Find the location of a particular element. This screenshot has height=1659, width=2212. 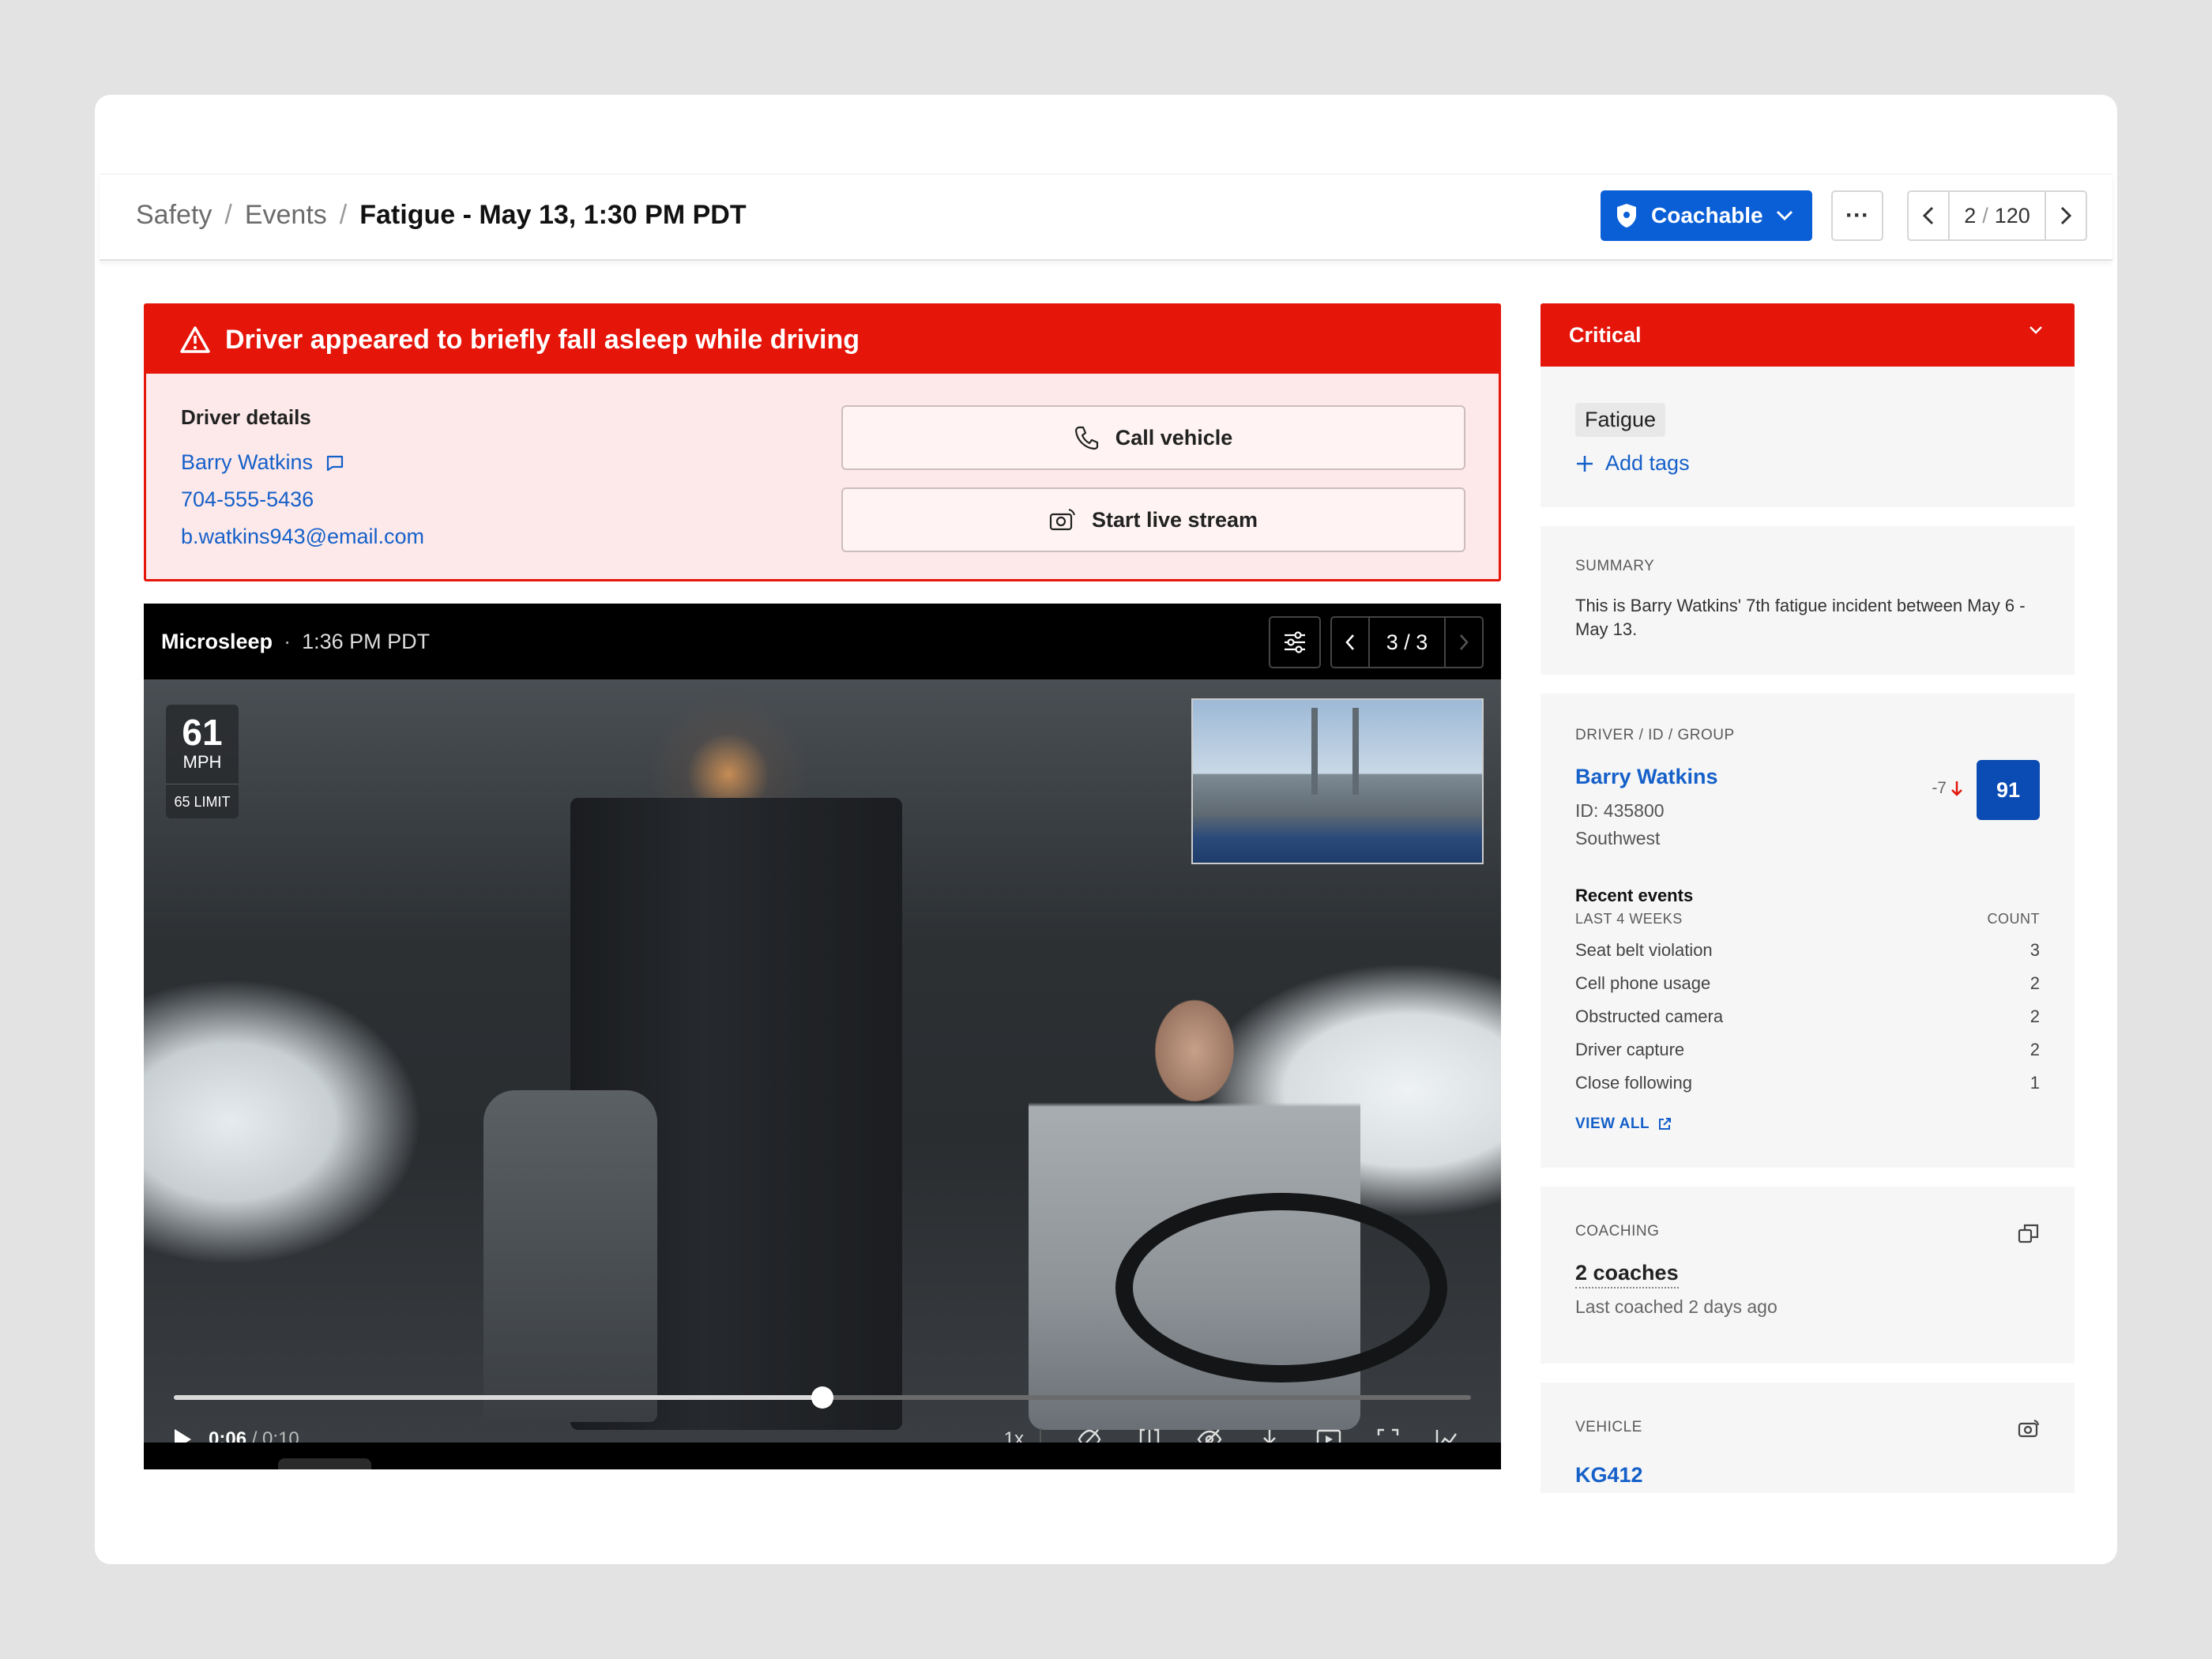

camera-icon is located at coordinates (2029, 1428).